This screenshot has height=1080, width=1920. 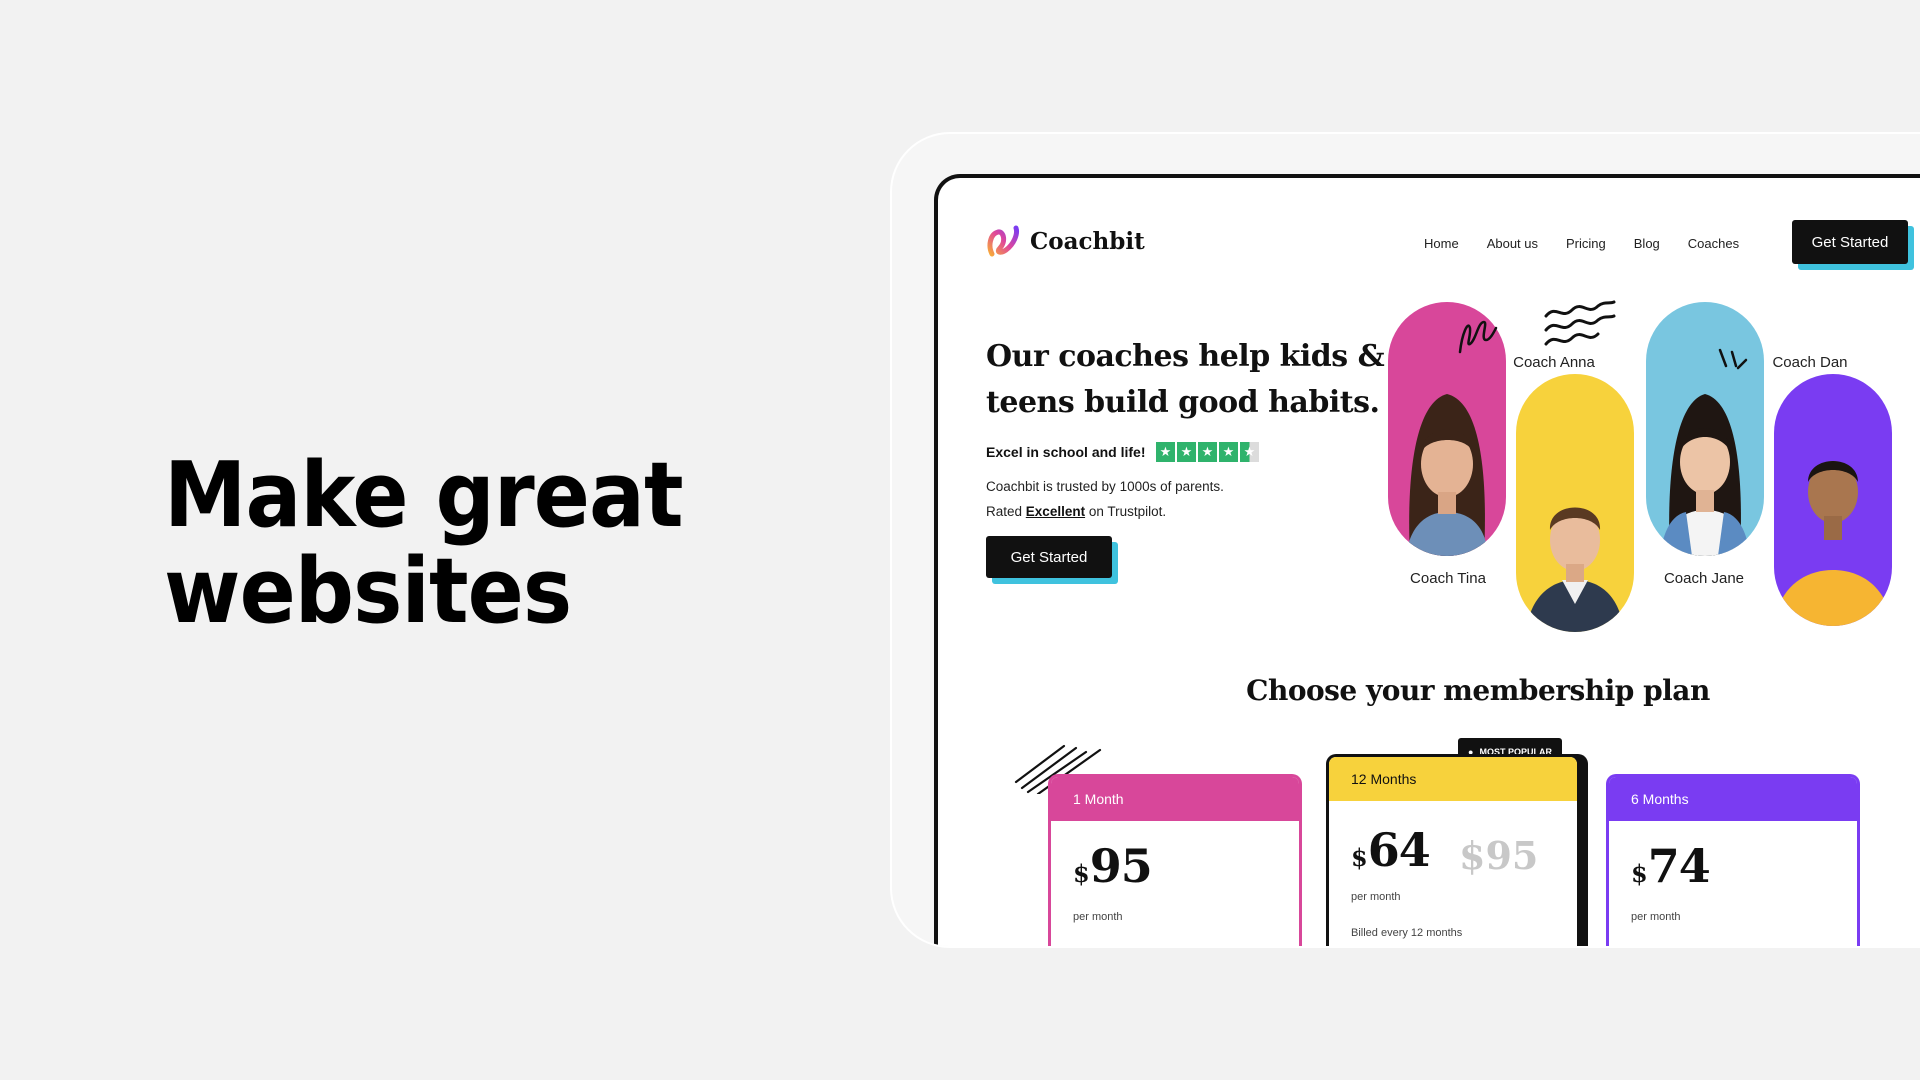 I want to click on trustpilot-rating: ★ ★ ★ ★ ★, so click(x=1207, y=452).